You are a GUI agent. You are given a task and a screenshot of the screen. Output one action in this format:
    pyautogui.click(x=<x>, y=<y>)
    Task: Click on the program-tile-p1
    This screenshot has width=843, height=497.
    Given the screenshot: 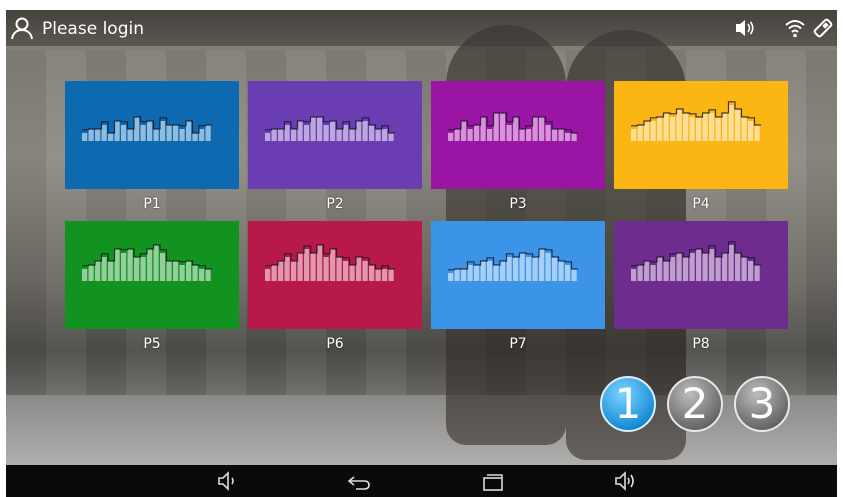 What is the action you would take?
    pyautogui.click(x=152, y=135)
    